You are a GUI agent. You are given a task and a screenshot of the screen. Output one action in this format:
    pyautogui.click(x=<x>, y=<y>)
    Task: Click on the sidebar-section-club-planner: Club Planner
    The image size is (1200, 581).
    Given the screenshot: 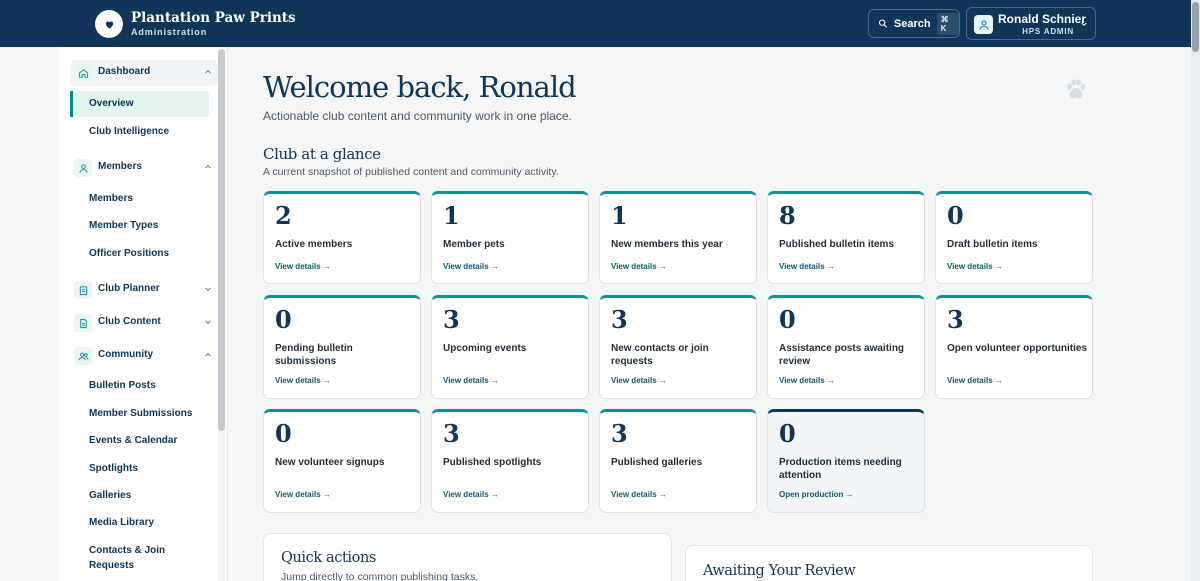 What is the action you would take?
    pyautogui.click(x=144, y=290)
    